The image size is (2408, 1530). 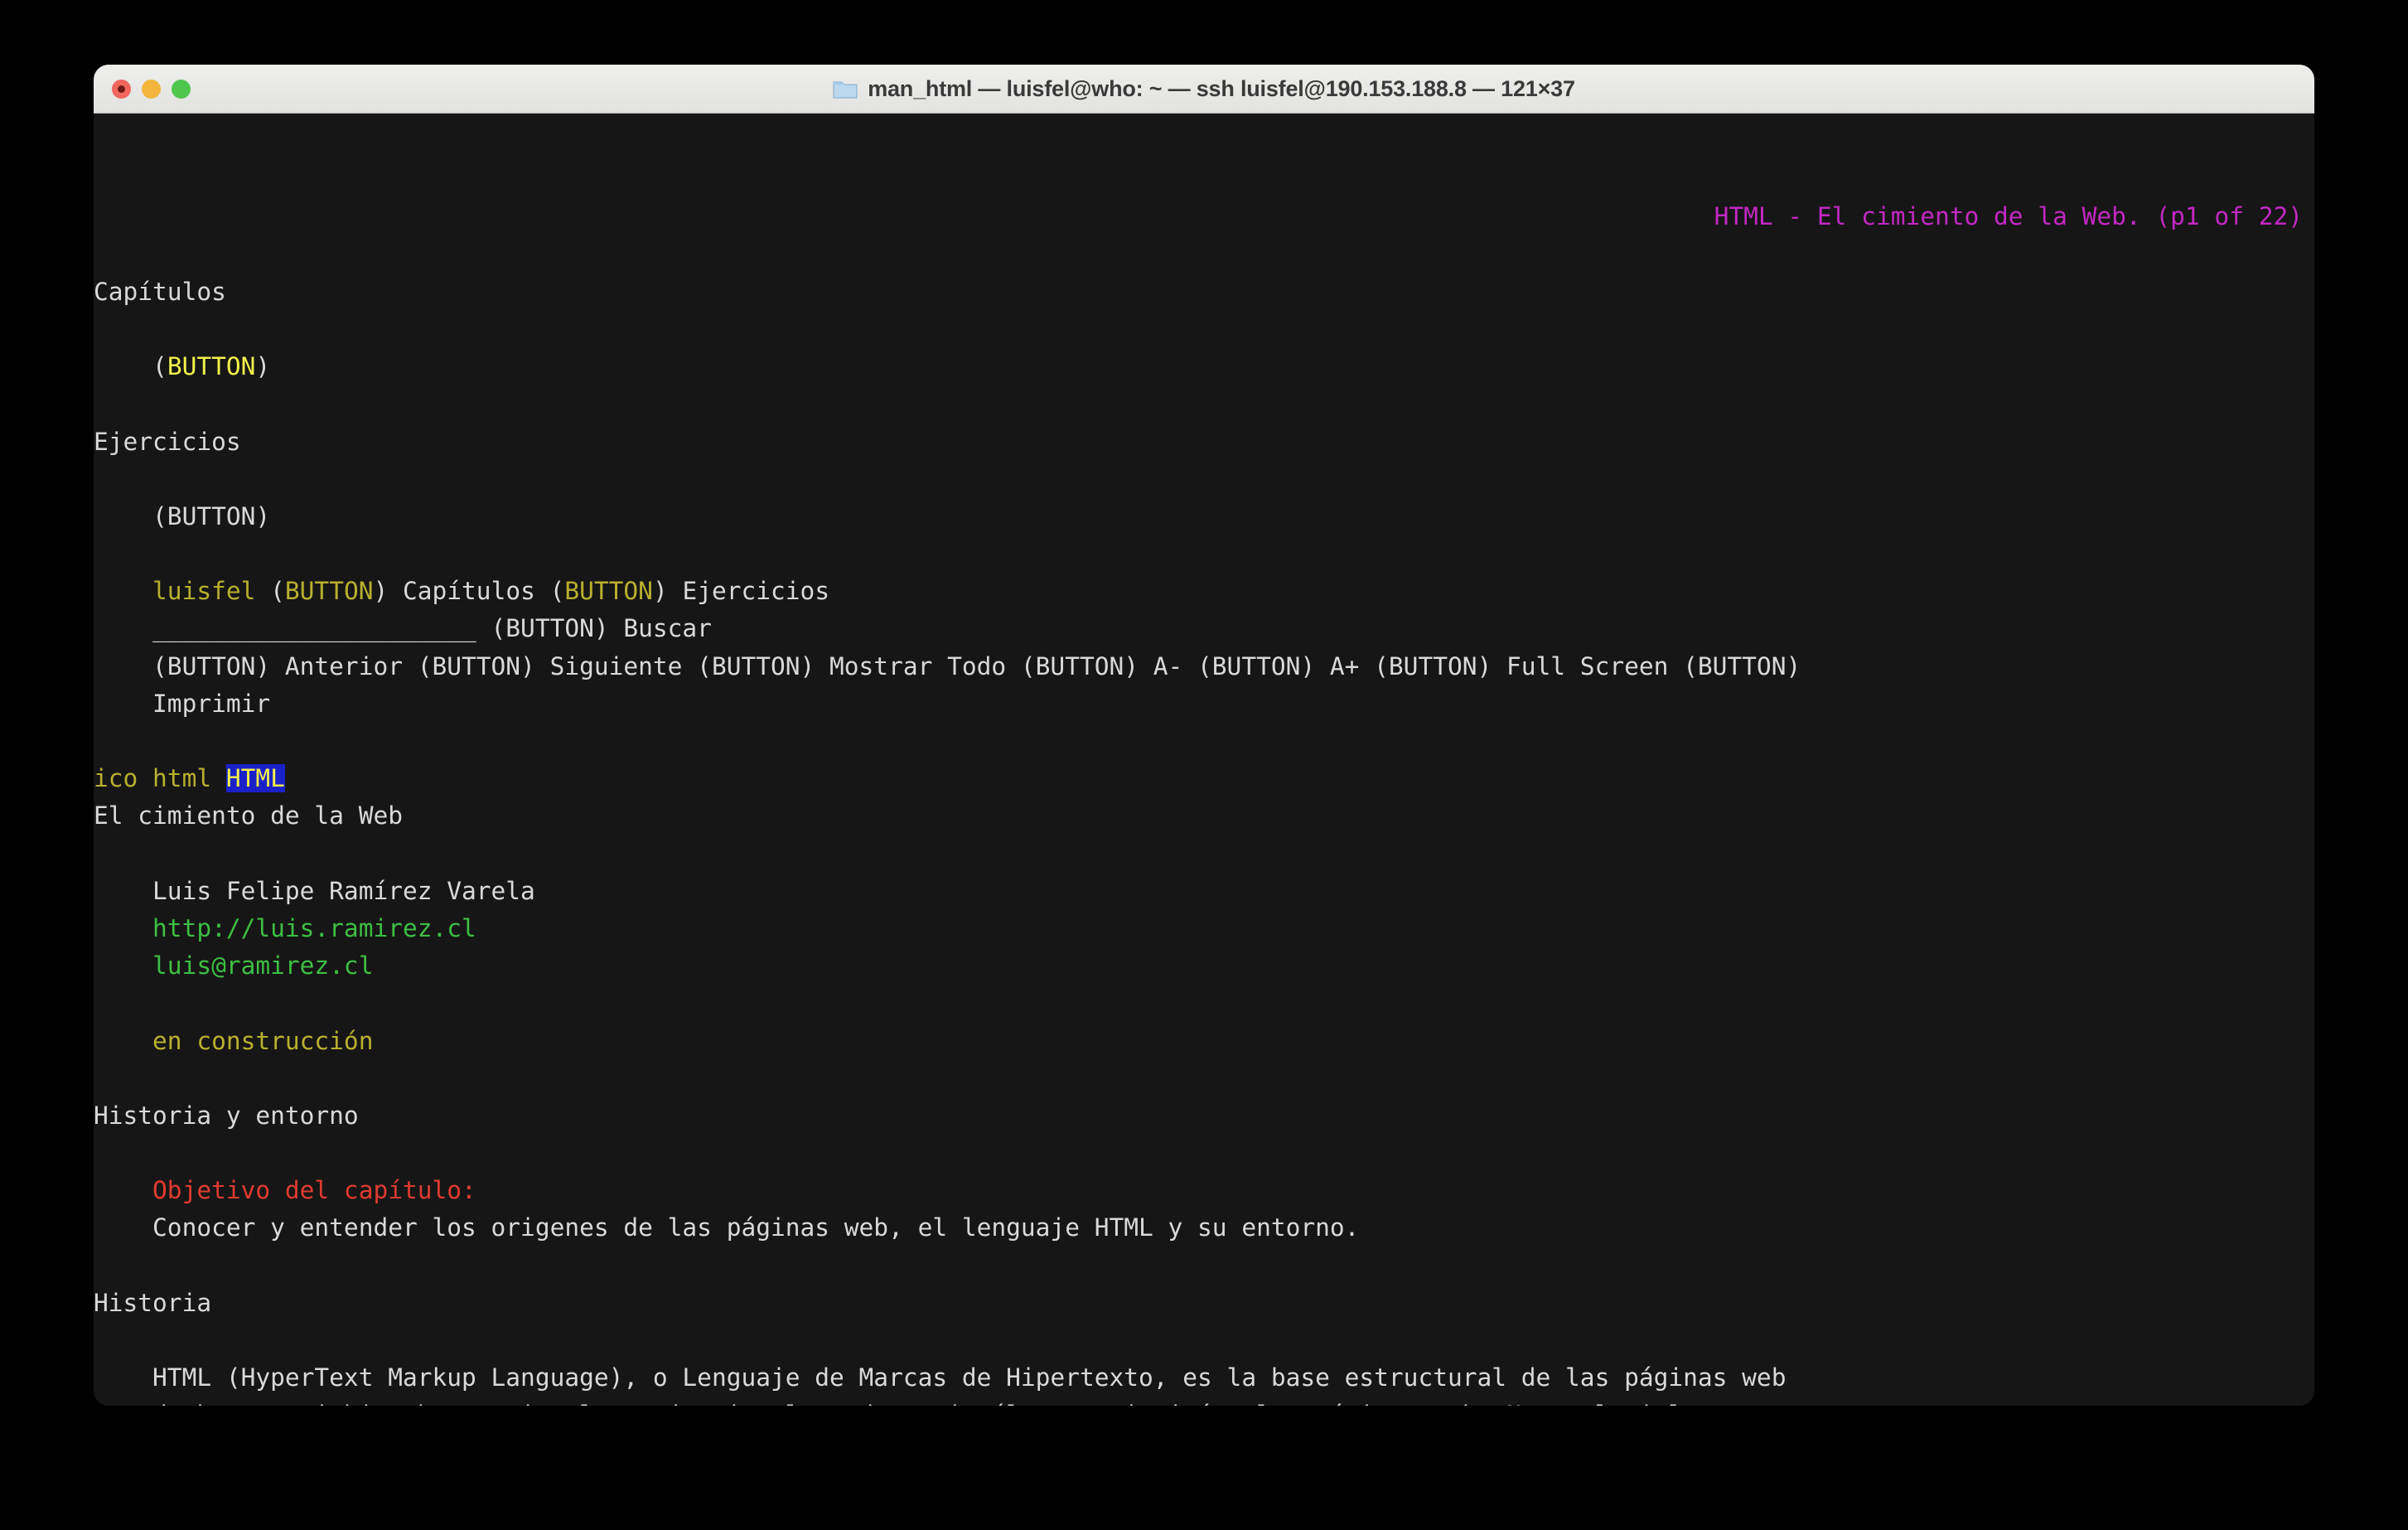 I want to click on terminal-segment-nav-user-row-3: BUTTON, so click(x=329, y=591).